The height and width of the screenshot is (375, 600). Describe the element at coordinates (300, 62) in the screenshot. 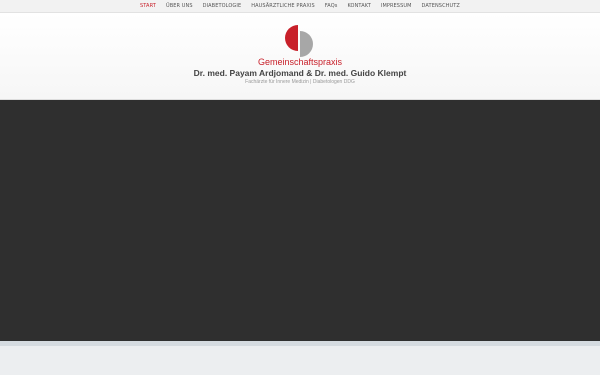

I see `brand-name: Gemeinschaftspraxis` at that location.